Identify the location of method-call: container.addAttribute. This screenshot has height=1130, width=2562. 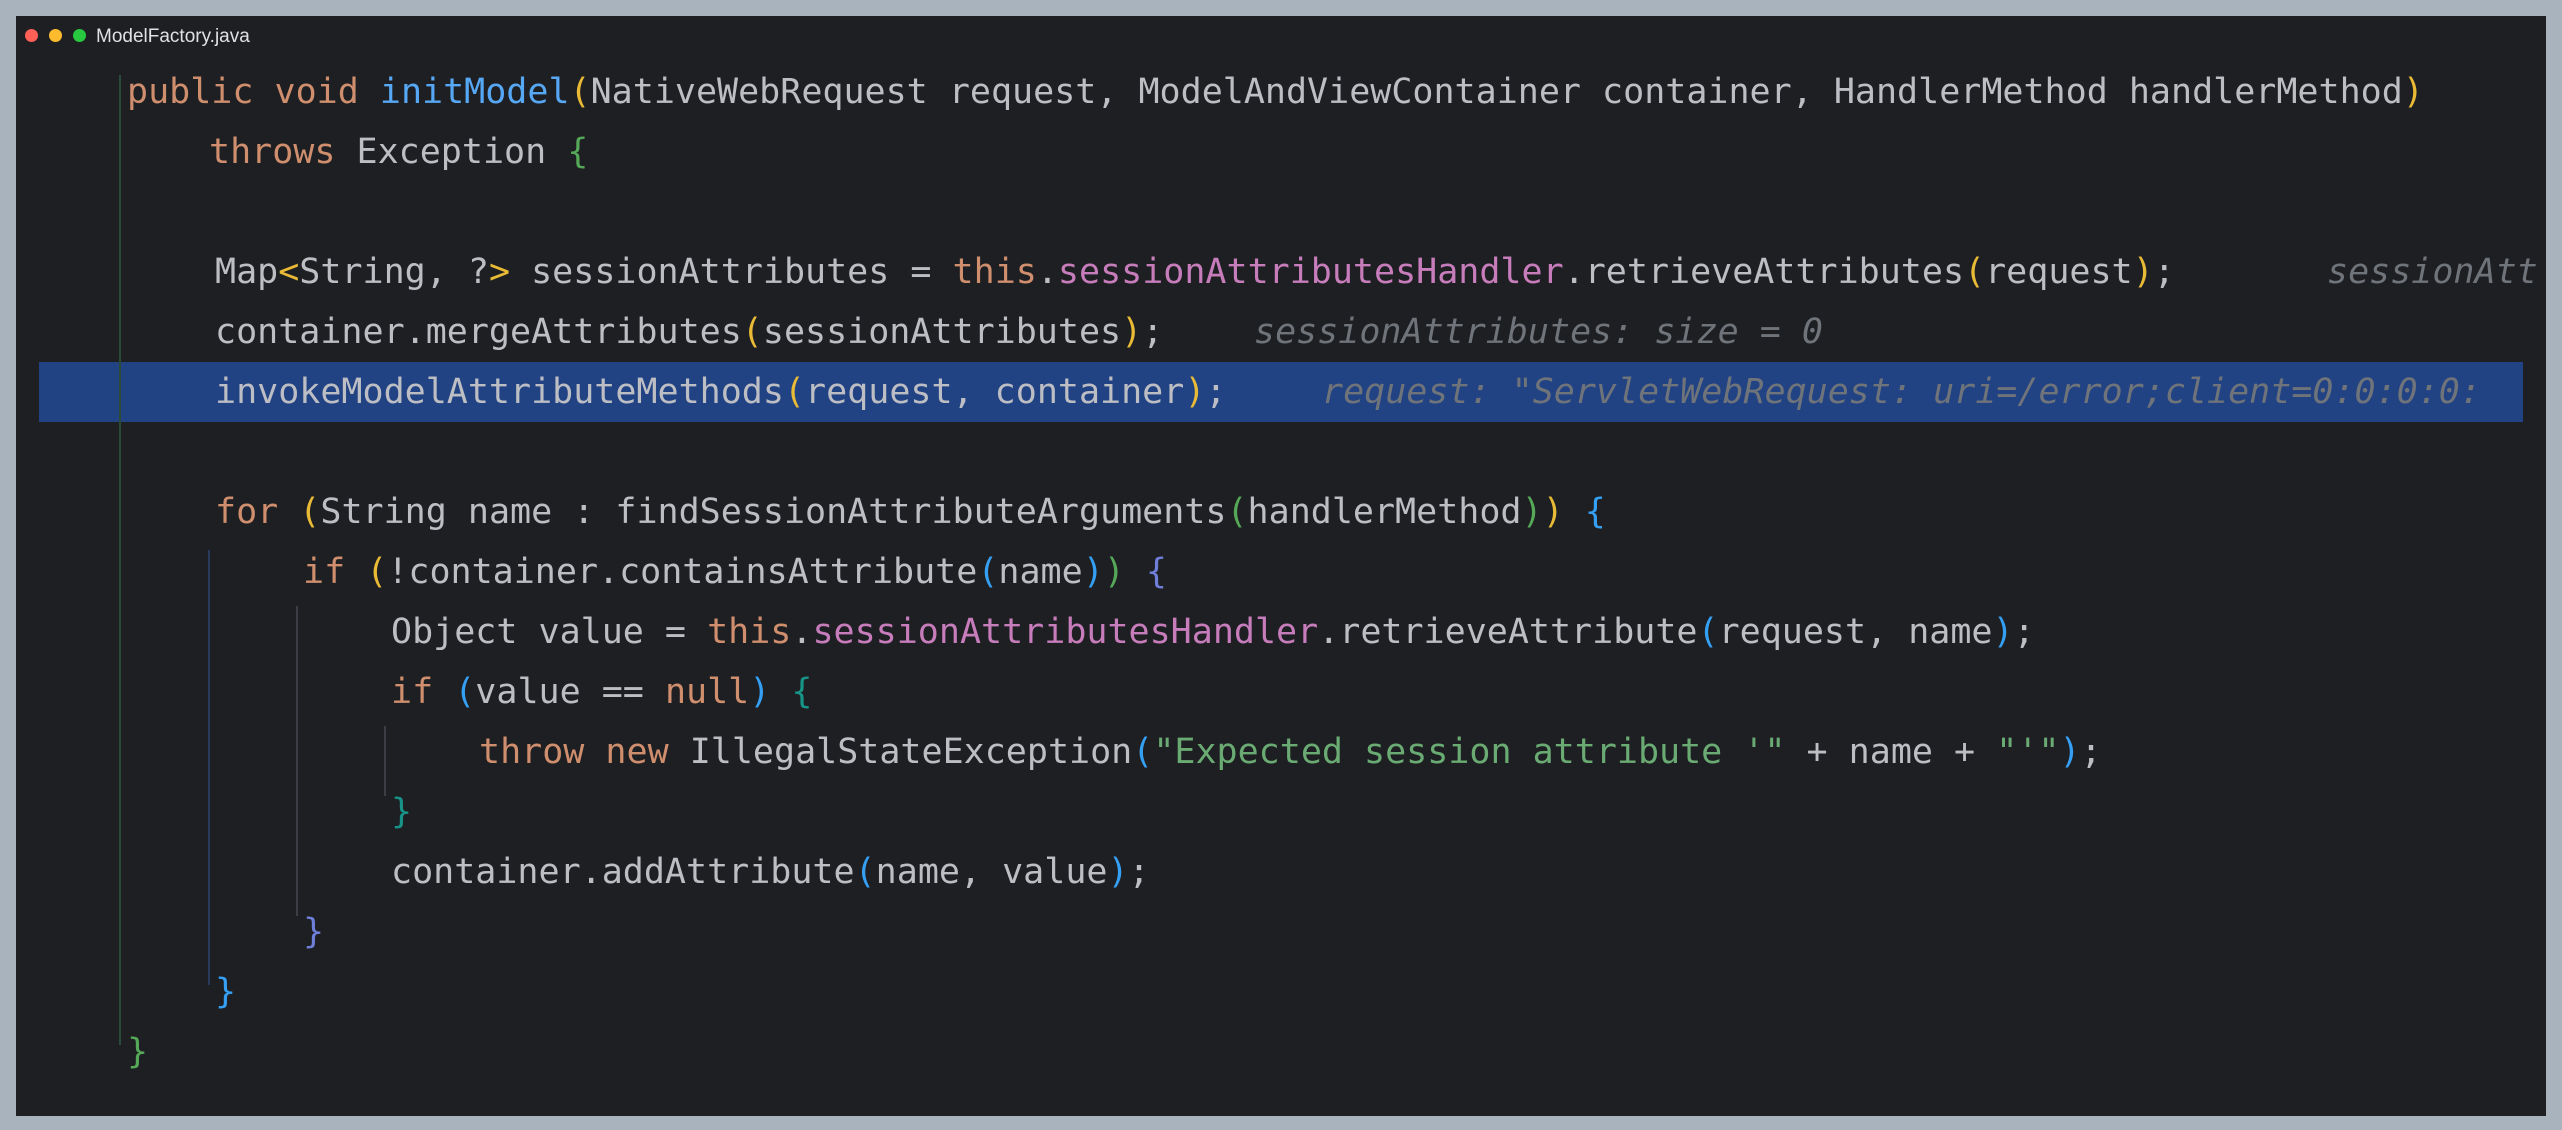
(623, 872).